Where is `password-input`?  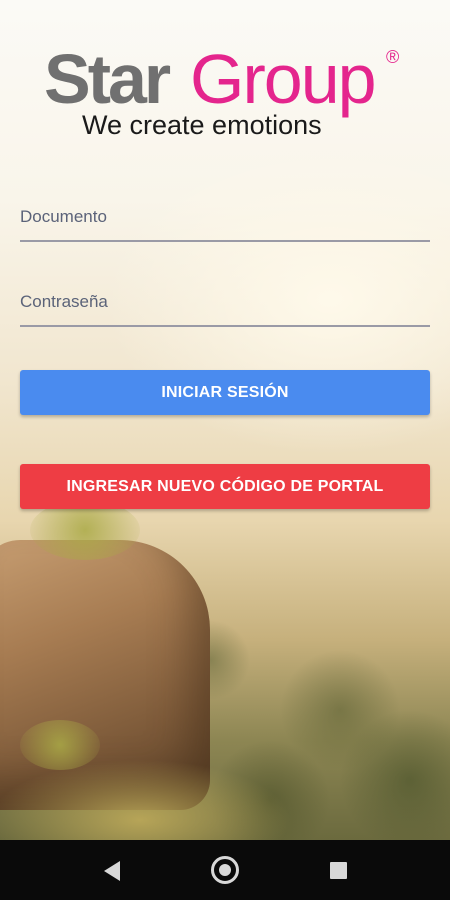 password-input is located at coordinates (225, 302).